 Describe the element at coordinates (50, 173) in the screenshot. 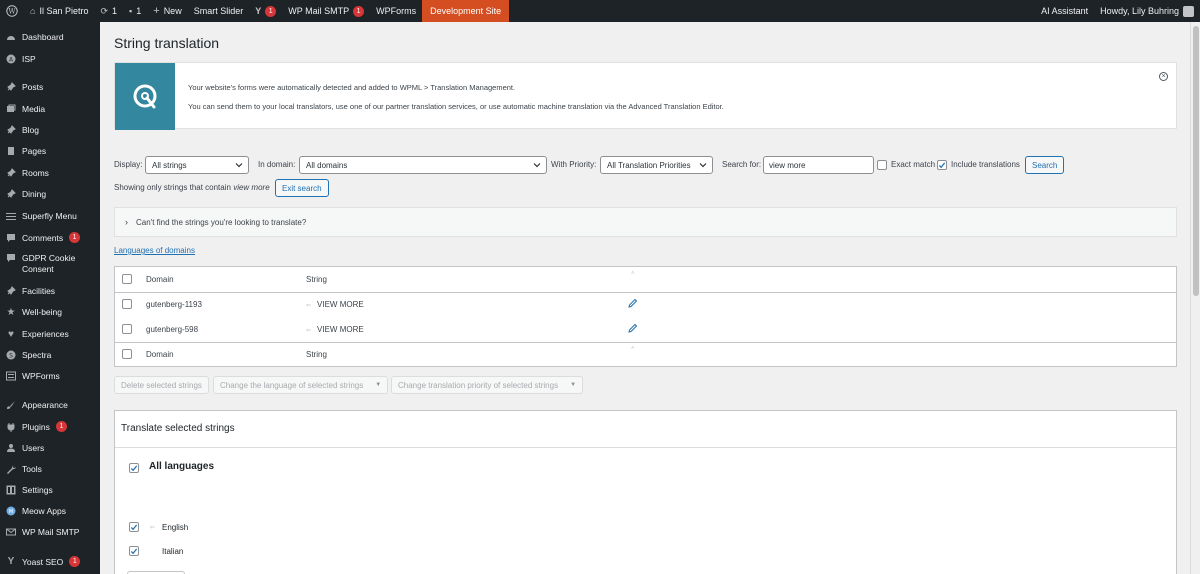

I see `sidebar-item-rooms: Rooms` at that location.